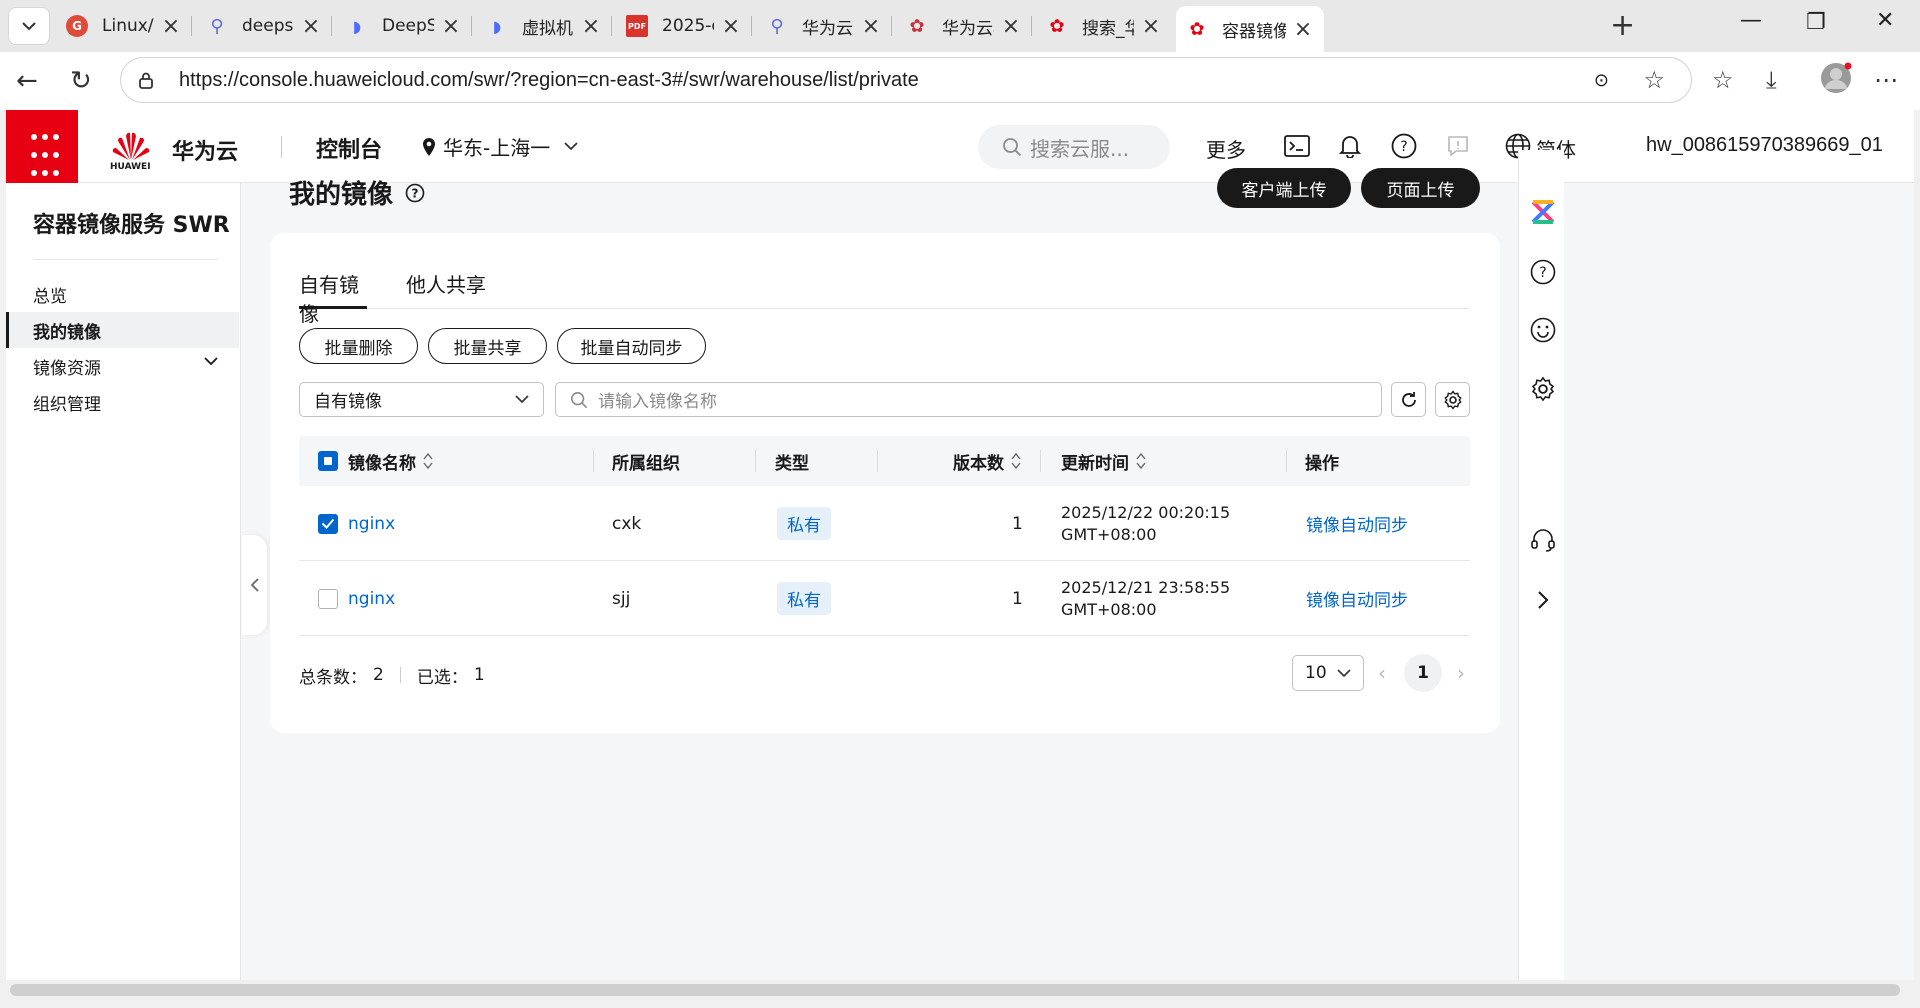 The image size is (1920, 1008). What do you see at coordinates (1543, 330) in the screenshot?
I see `smiley-feedback-icon` at bounding box center [1543, 330].